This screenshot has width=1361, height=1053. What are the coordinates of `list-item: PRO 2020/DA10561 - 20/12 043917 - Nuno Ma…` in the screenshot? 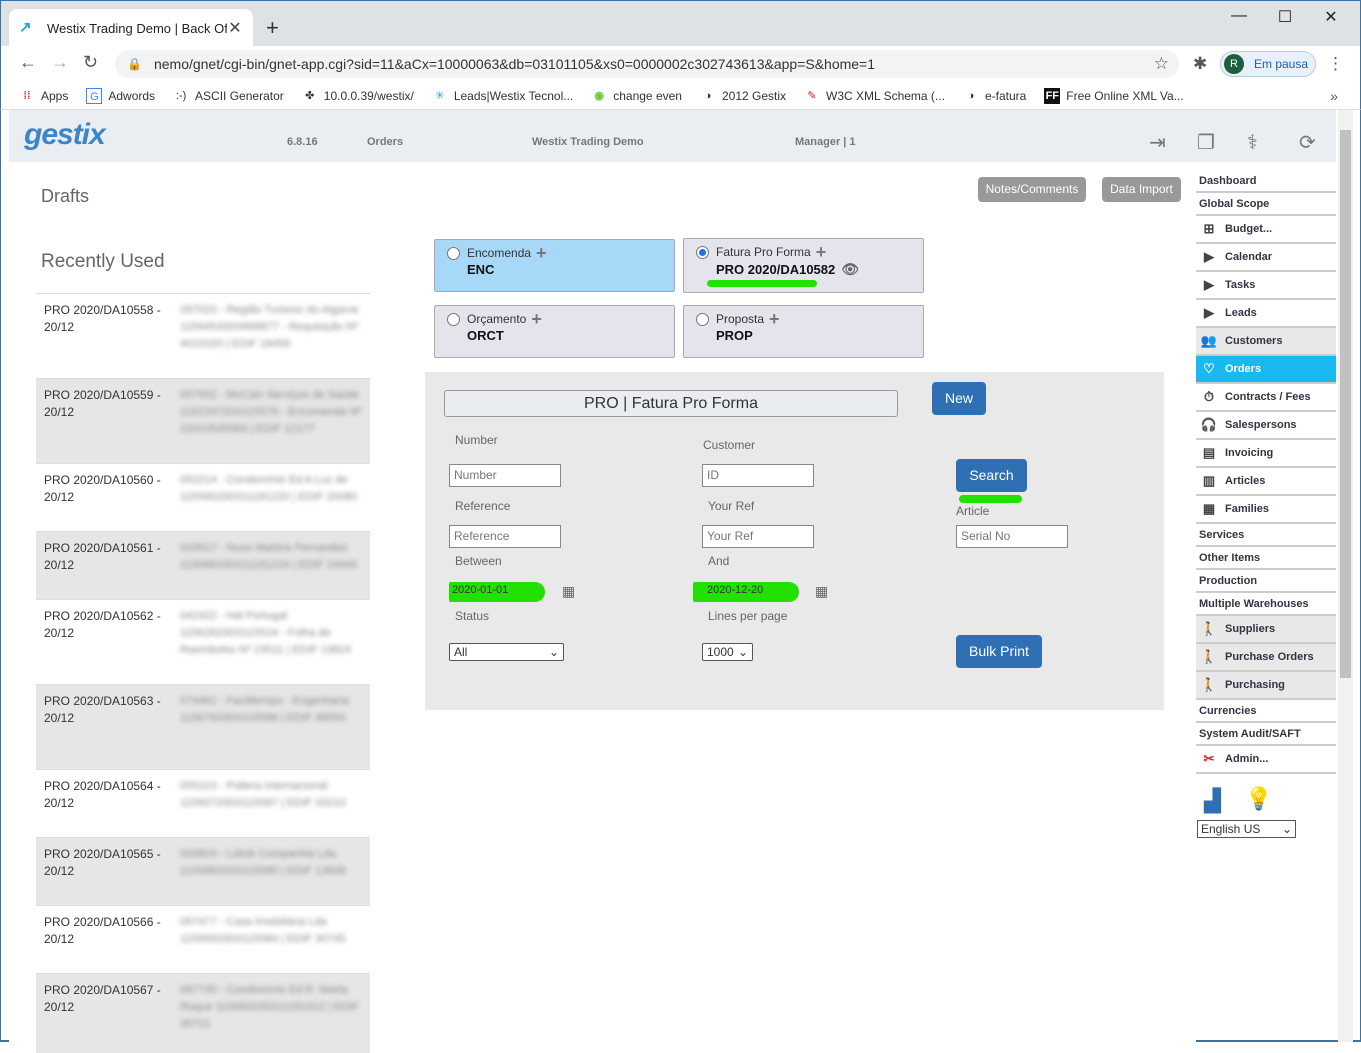 It's located at (203, 565).